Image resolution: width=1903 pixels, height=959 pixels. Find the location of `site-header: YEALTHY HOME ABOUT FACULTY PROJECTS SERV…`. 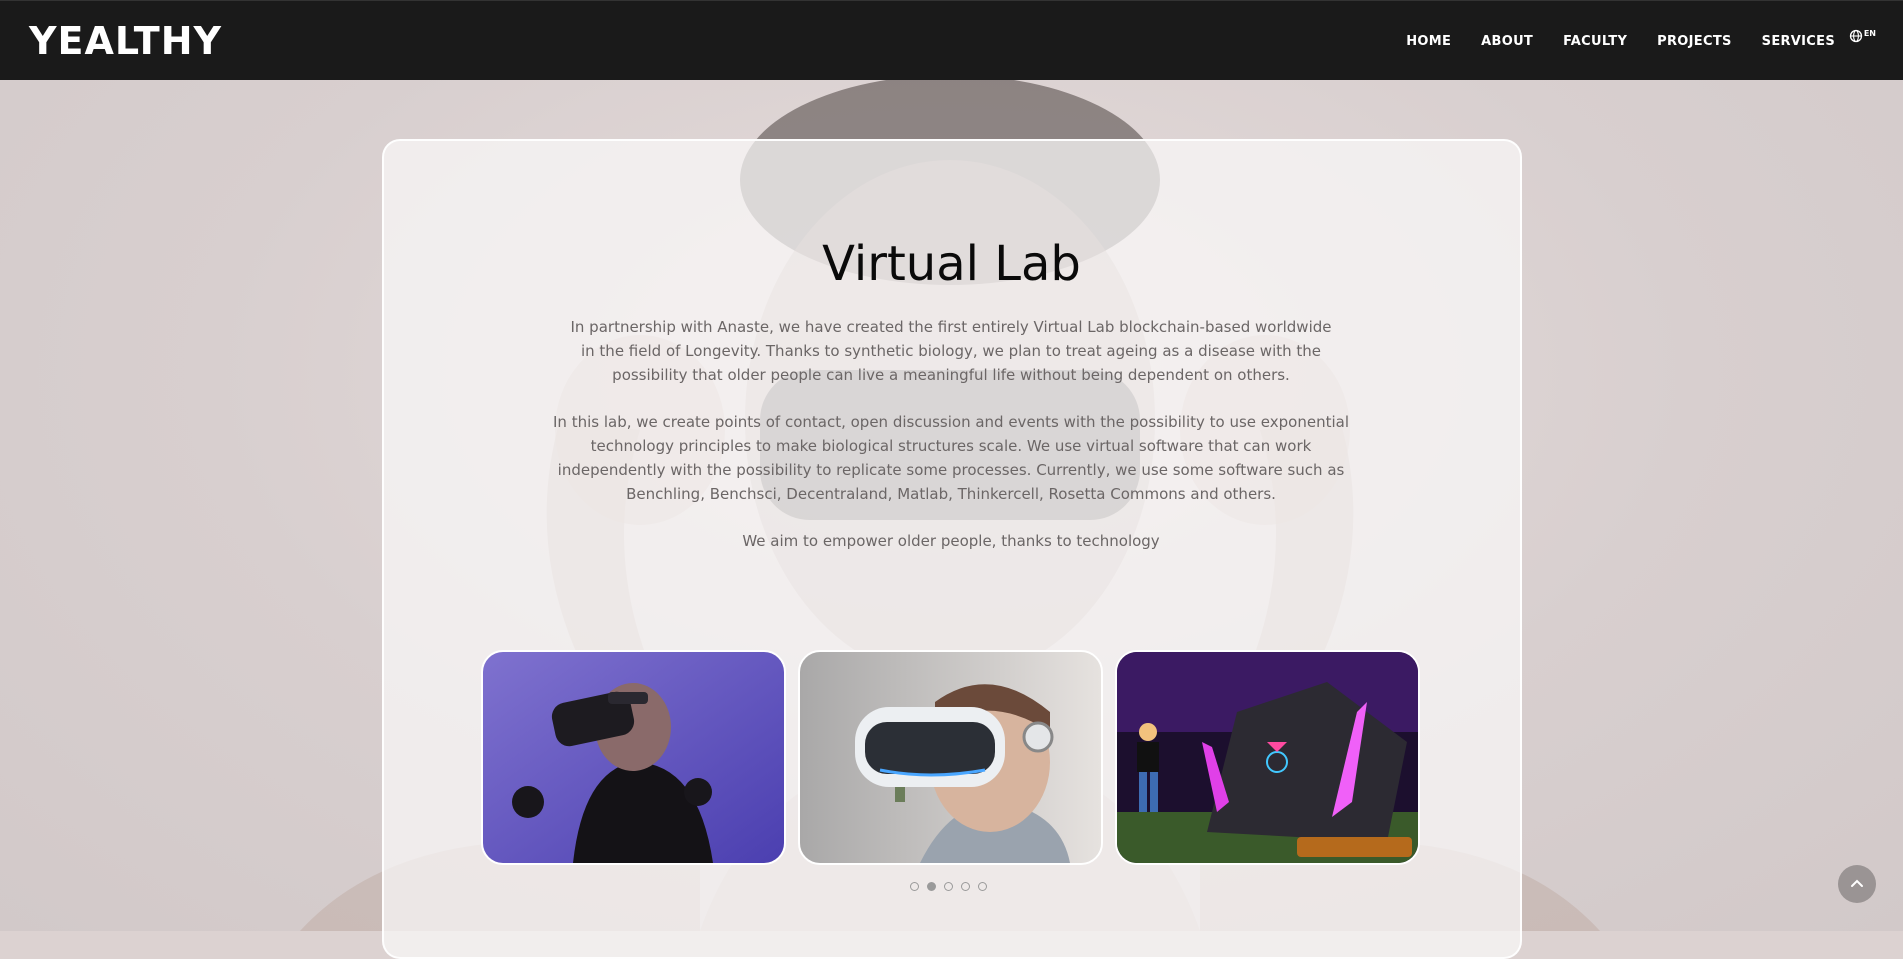

site-header: YEALTHY HOME ABOUT FACULTY PROJECTS SERV… is located at coordinates (951, 40).